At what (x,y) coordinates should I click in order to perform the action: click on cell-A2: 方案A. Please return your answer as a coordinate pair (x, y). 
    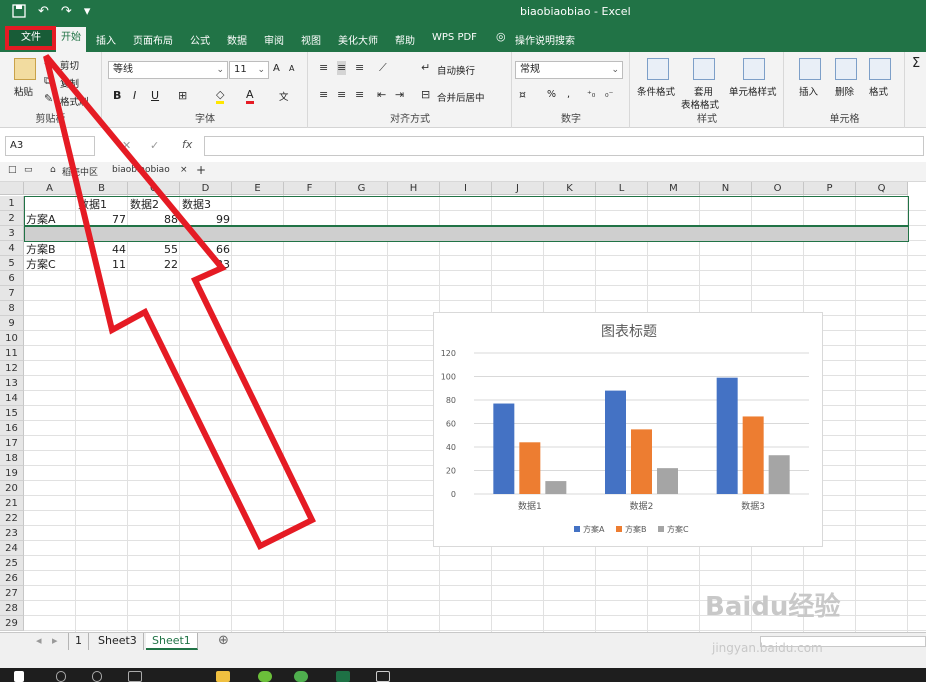
    Looking at the image, I should click on (50, 219).